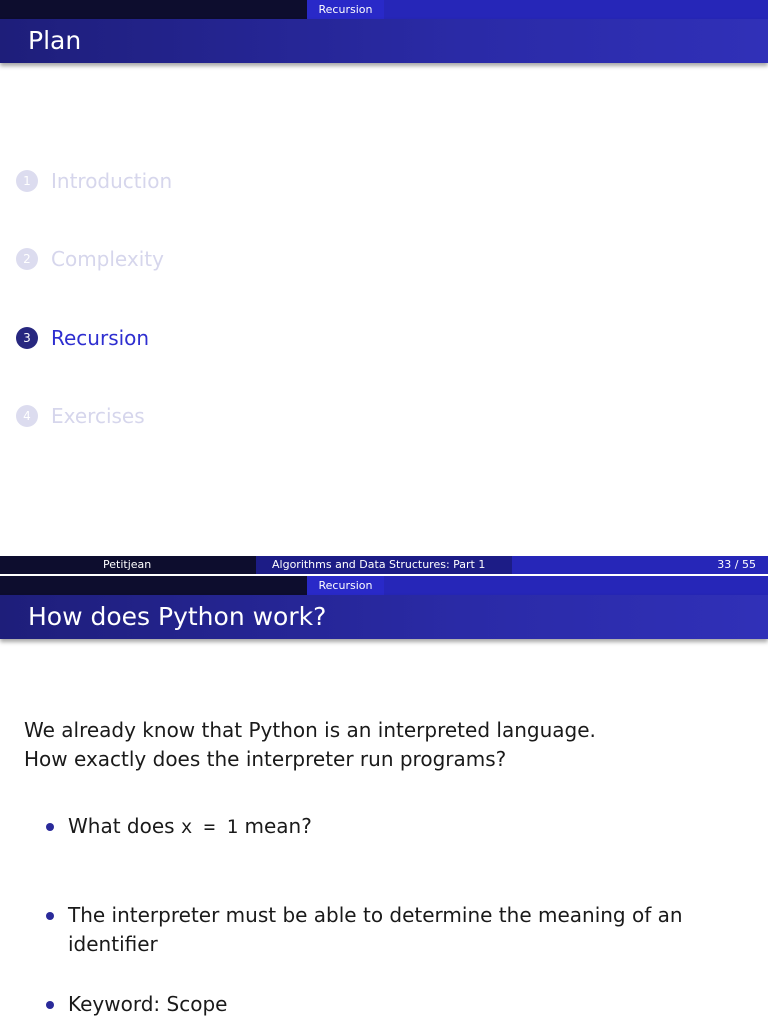  What do you see at coordinates (107, 259) in the screenshot?
I see `toc-label: Complexity` at bounding box center [107, 259].